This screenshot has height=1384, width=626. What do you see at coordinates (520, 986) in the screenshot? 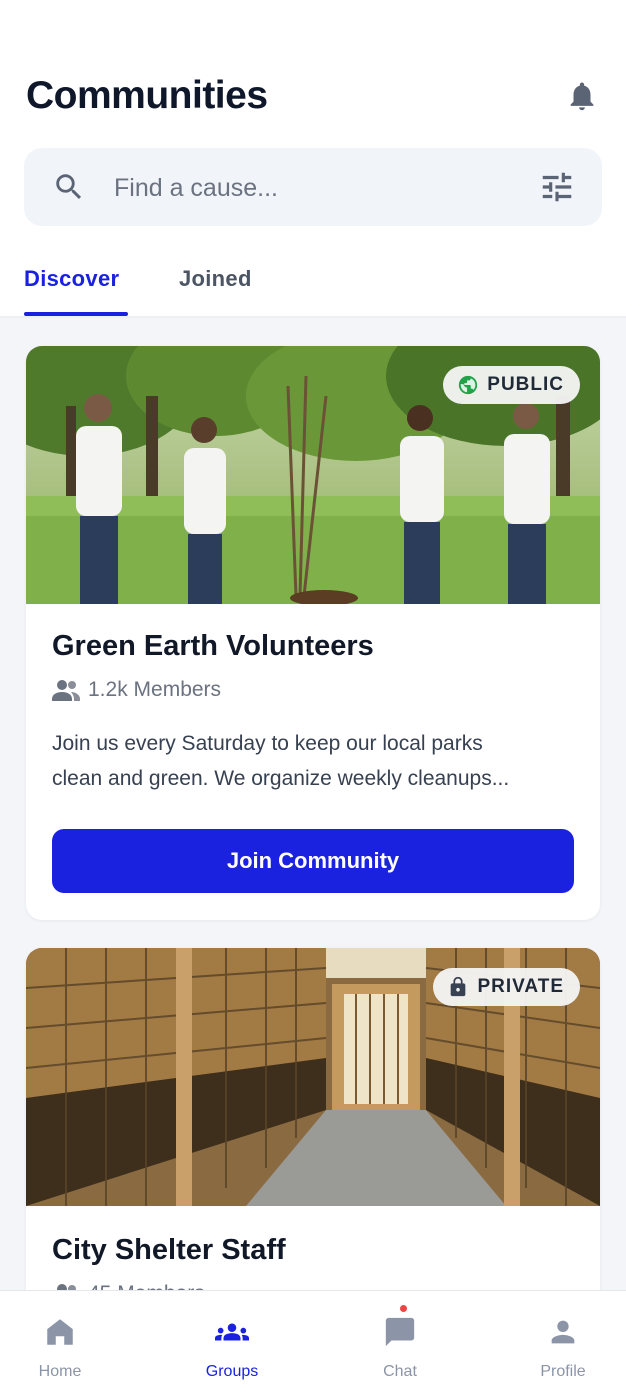
I see `visibility-label: PRIVATE` at bounding box center [520, 986].